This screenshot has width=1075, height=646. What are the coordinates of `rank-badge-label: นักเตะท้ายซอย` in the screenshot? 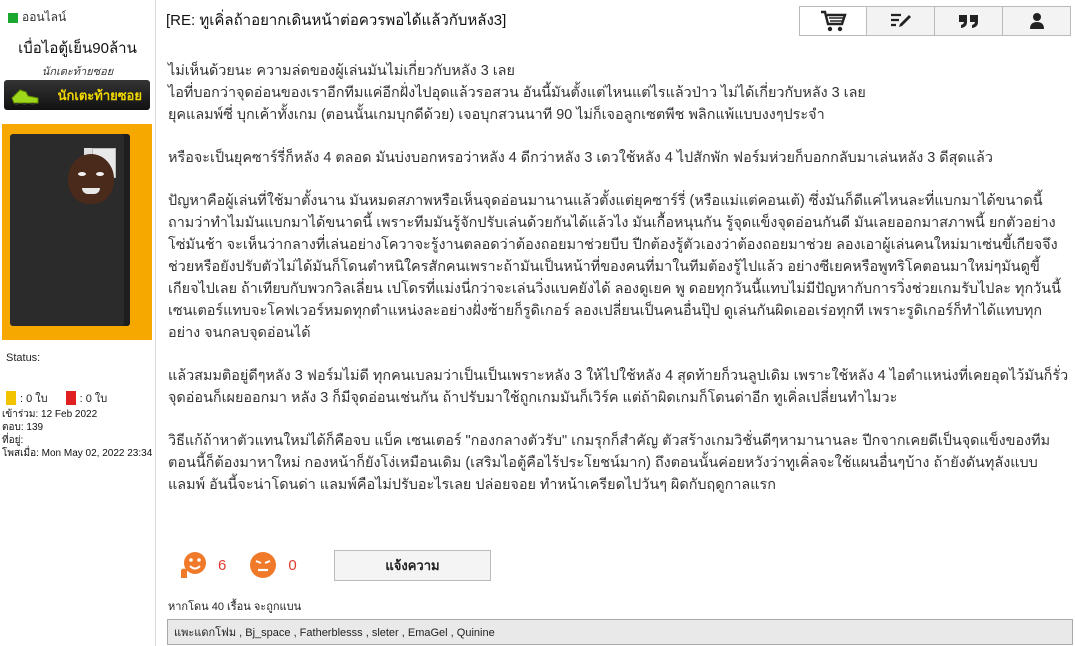 It's located at (99, 95).